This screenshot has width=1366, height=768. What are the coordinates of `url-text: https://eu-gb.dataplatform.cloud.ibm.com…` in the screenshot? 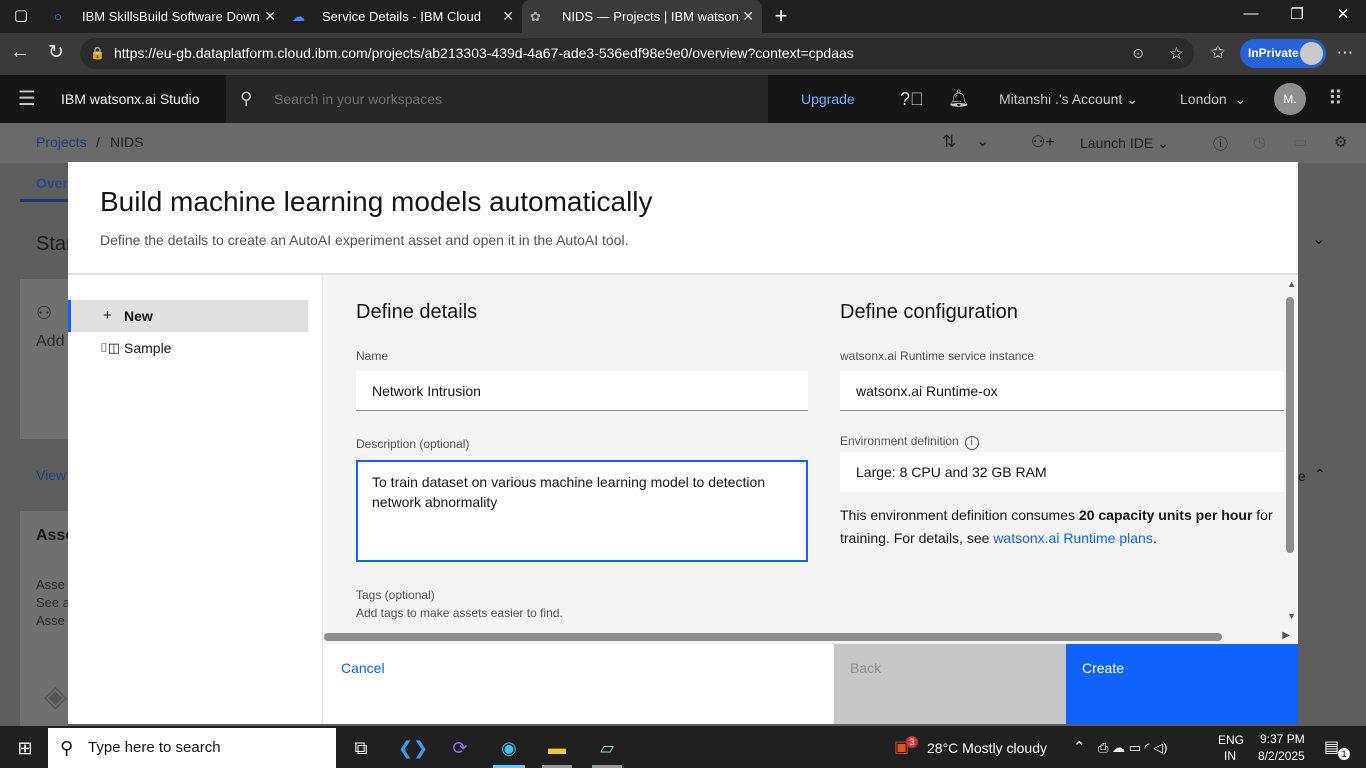 It's located at (484, 53).